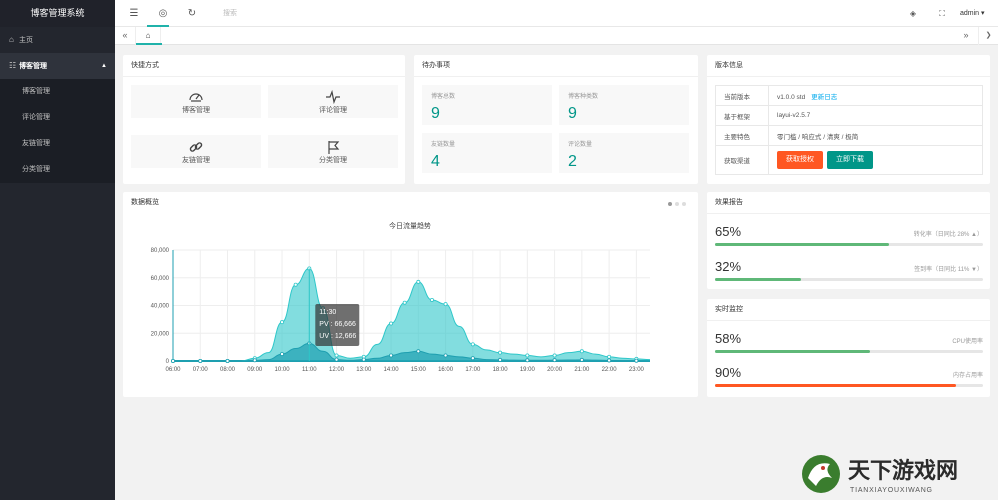  I want to click on x-tick-label: 21:00, so click(582, 370).